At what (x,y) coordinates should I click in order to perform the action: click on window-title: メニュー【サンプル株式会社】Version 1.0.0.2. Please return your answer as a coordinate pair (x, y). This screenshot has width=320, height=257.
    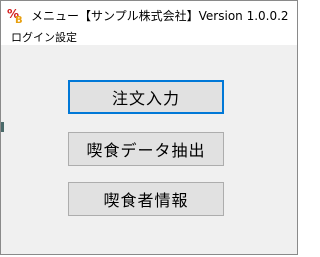
    Looking at the image, I should click on (160, 16).